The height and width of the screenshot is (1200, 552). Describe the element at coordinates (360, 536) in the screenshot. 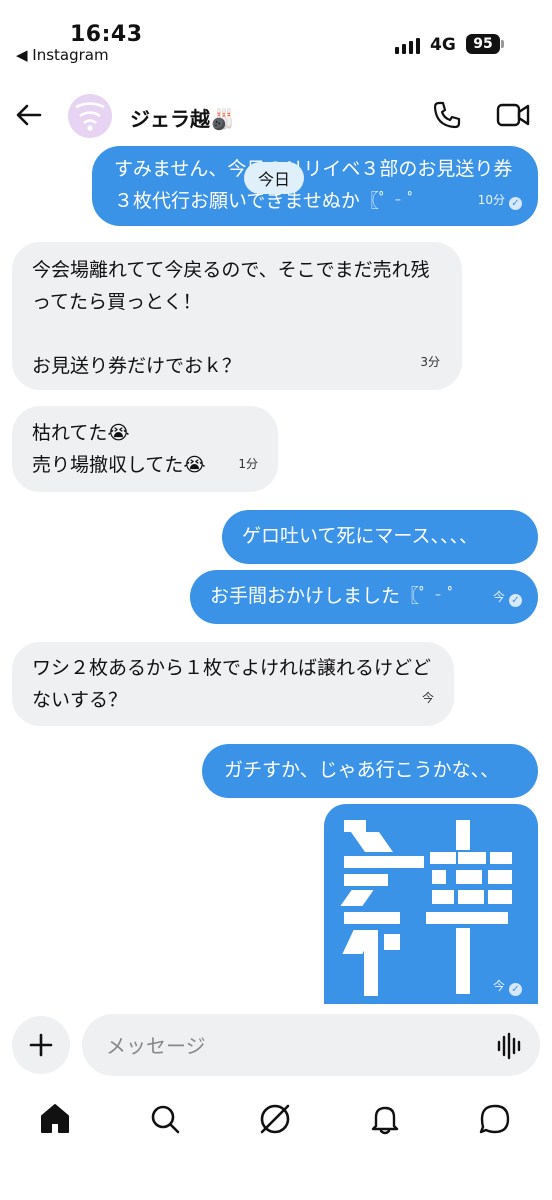

I see `message-text: ゲロ吐いて死にマース、、、、` at that location.